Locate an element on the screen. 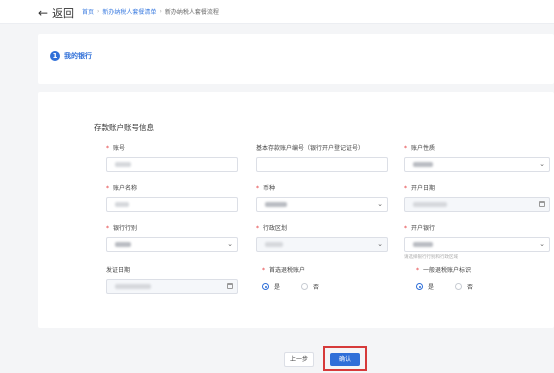  confirm-button: 确认 is located at coordinates (345, 359).